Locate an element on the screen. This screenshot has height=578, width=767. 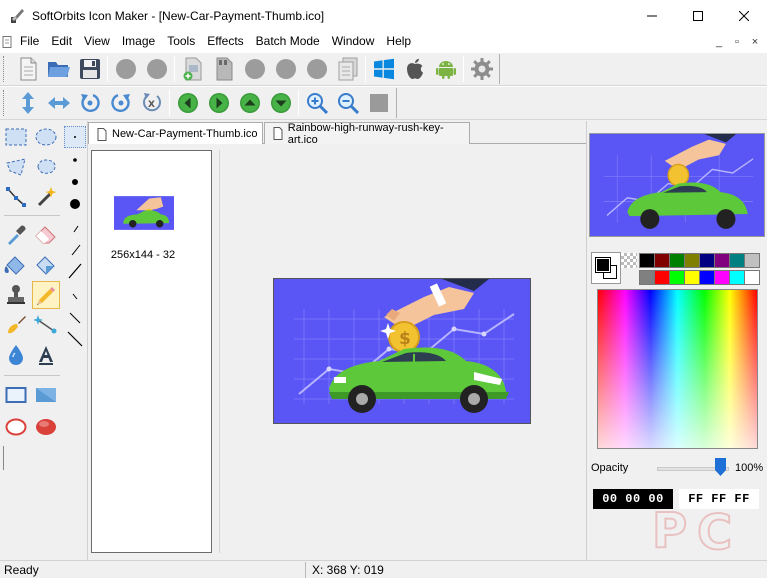
mdi-restore-button: ▫ is located at coordinates (737, 42).